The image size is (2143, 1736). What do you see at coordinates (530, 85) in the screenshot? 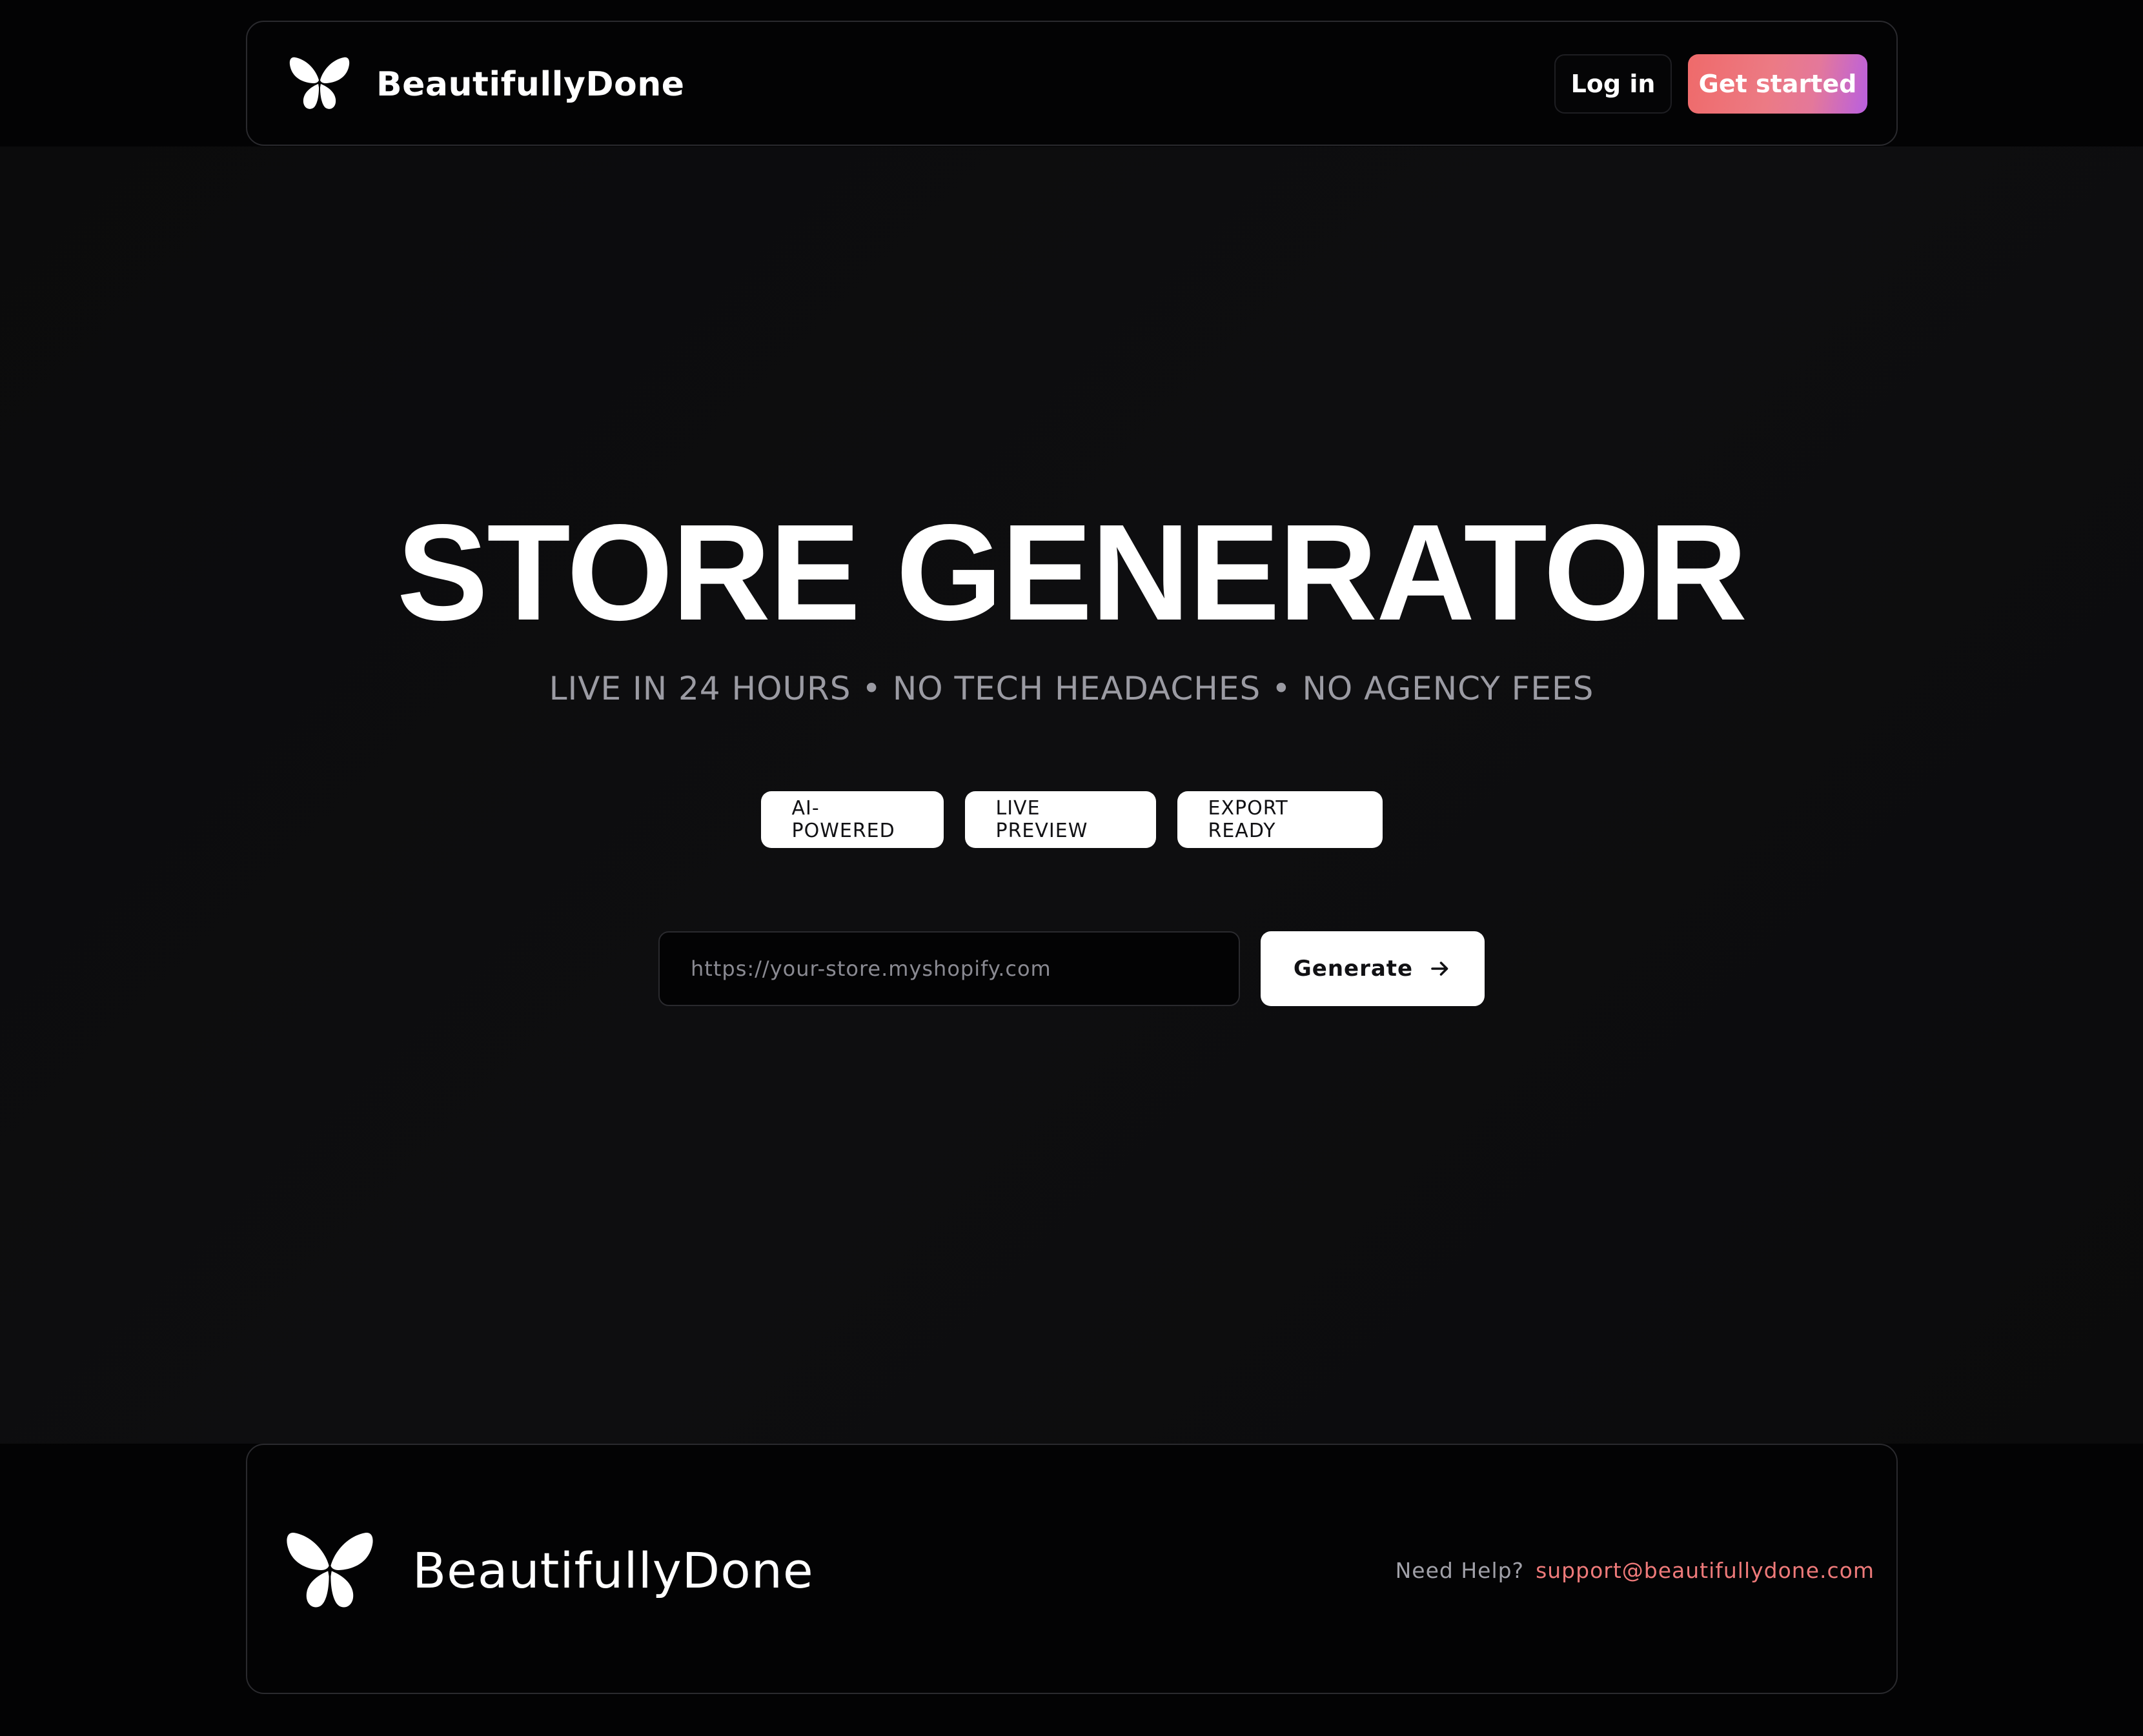
I see `brand-name: BeautifullyDone` at bounding box center [530, 85].